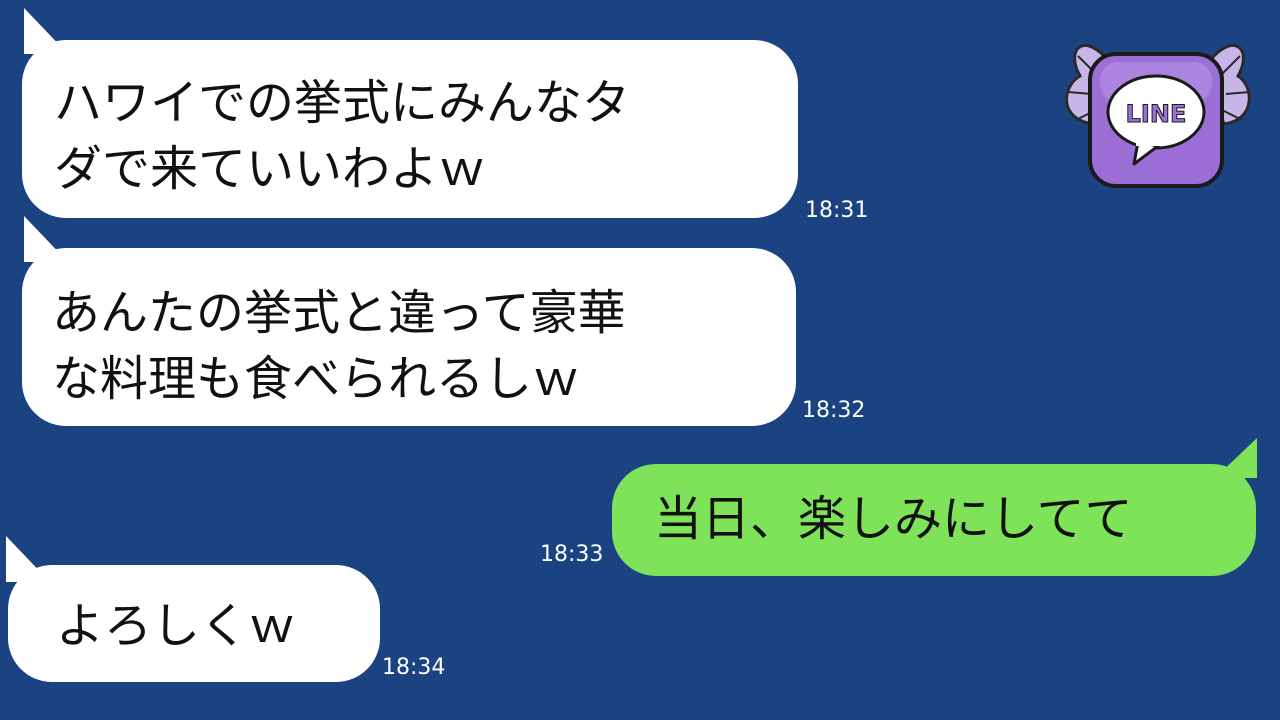 The width and height of the screenshot is (1280, 720). What do you see at coordinates (339, 313) in the screenshot?
I see `message-text-line: あんたの挙式と違って豪華` at bounding box center [339, 313].